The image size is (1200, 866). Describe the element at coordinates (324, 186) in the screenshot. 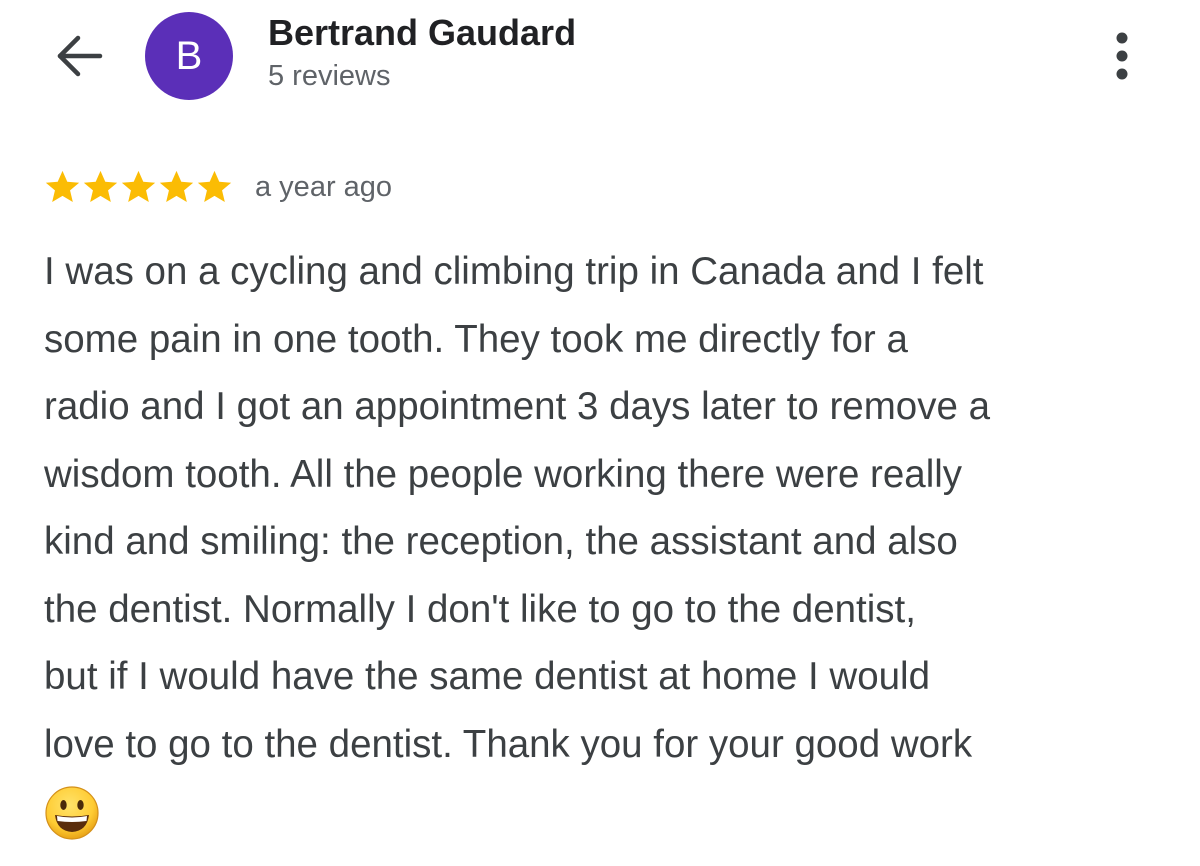

I see `review-time: a year ago` at that location.